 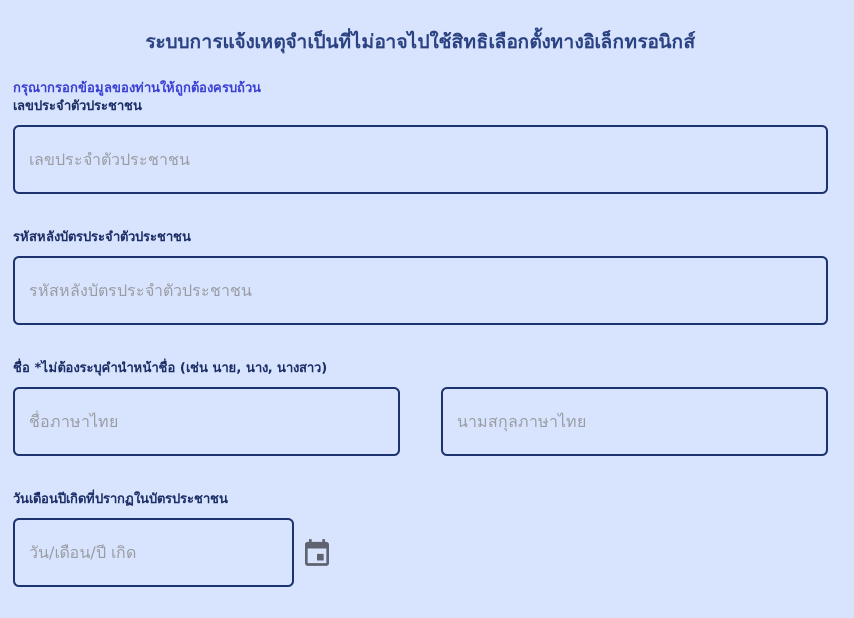 What do you see at coordinates (153, 552) in the screenshot?
I see `date-input-field: วัน/เดือน/ปี เกิด` at bounding box center [153, 552].